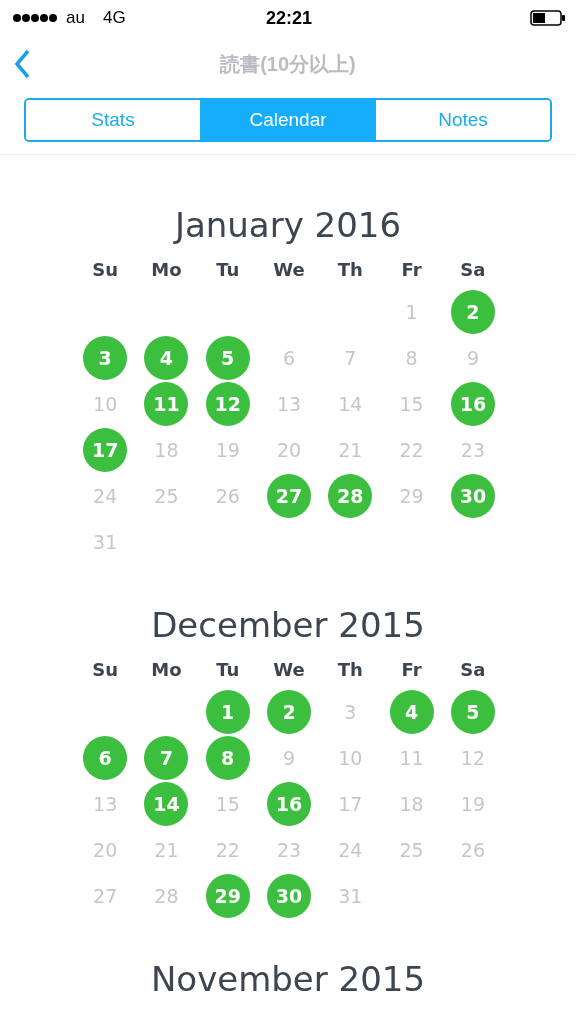  I want to click on completed-day: 1, so click(227, 712).